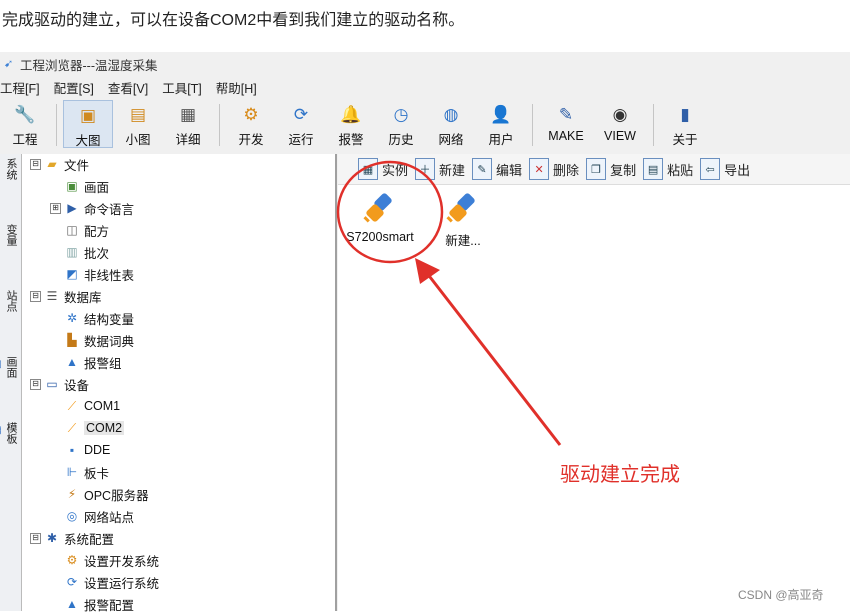 This screenshot has height=614, width=850. I want to click on board-icon: ⊩, so click(72, 472).